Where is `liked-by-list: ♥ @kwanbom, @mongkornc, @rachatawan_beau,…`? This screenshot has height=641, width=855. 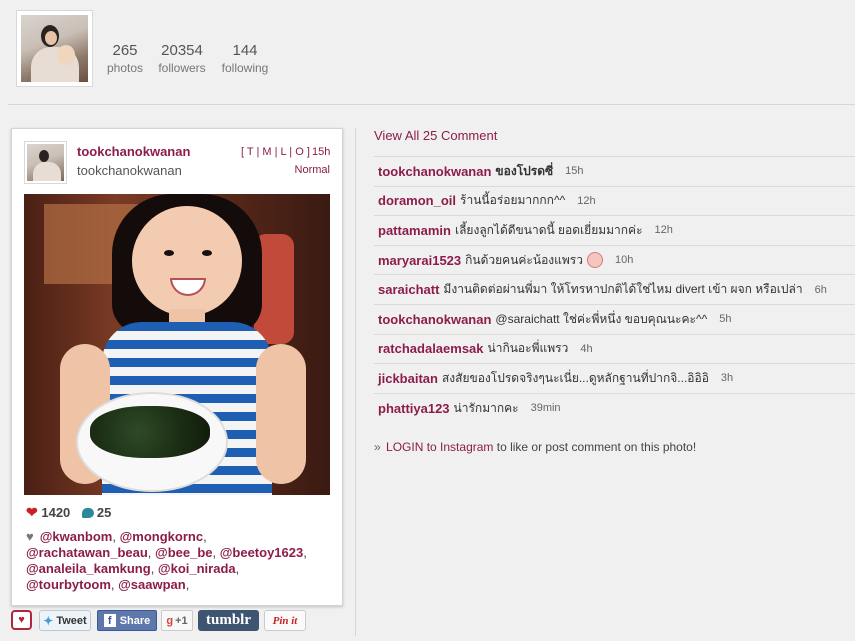
liked-by-list: ♥ @kwanbom, @mongkornc, @rachatawan_beau,… is located at coordinates (166, 560).